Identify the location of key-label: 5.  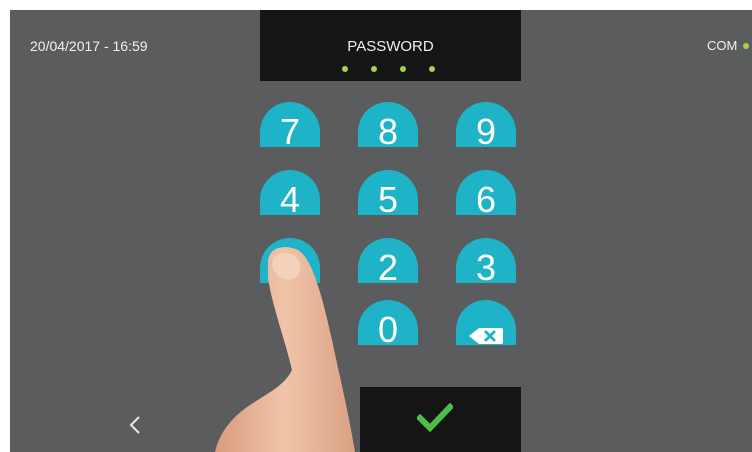
(388, 199).